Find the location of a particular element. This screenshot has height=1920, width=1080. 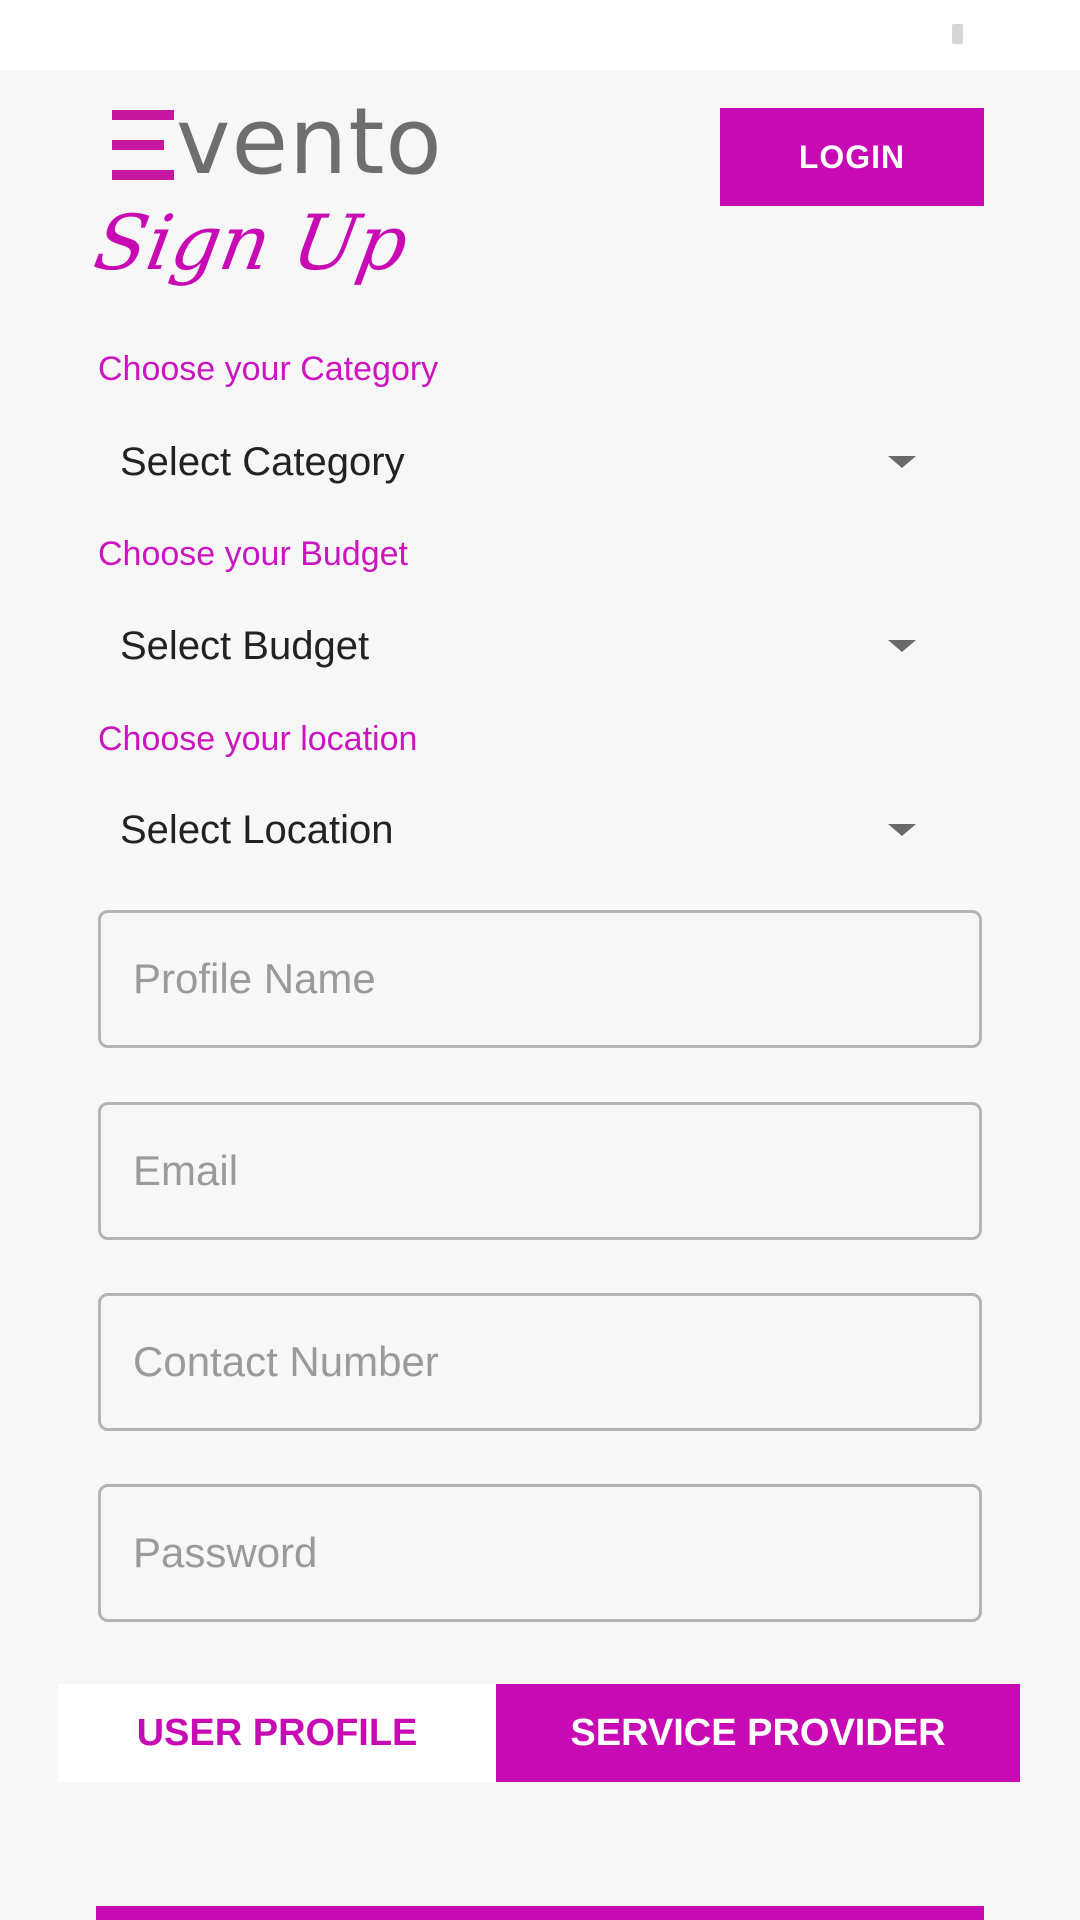

email-field is located at coordinates (540, 1171).